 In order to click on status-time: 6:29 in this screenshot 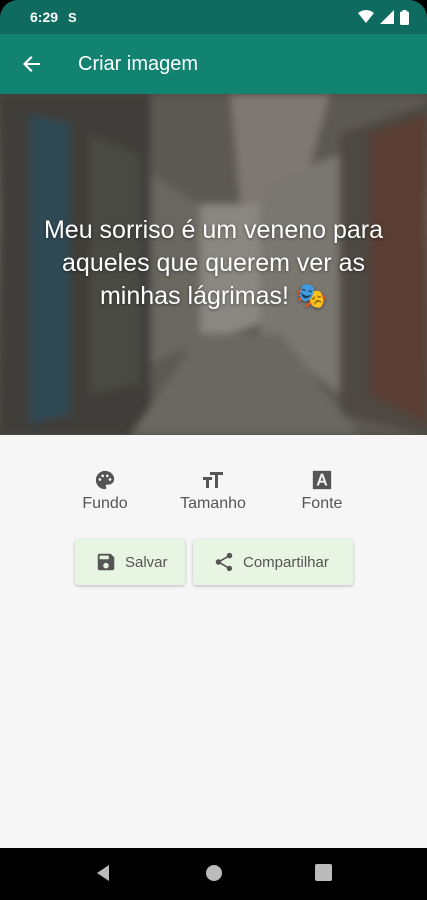, I will do `click(44, 17)`.